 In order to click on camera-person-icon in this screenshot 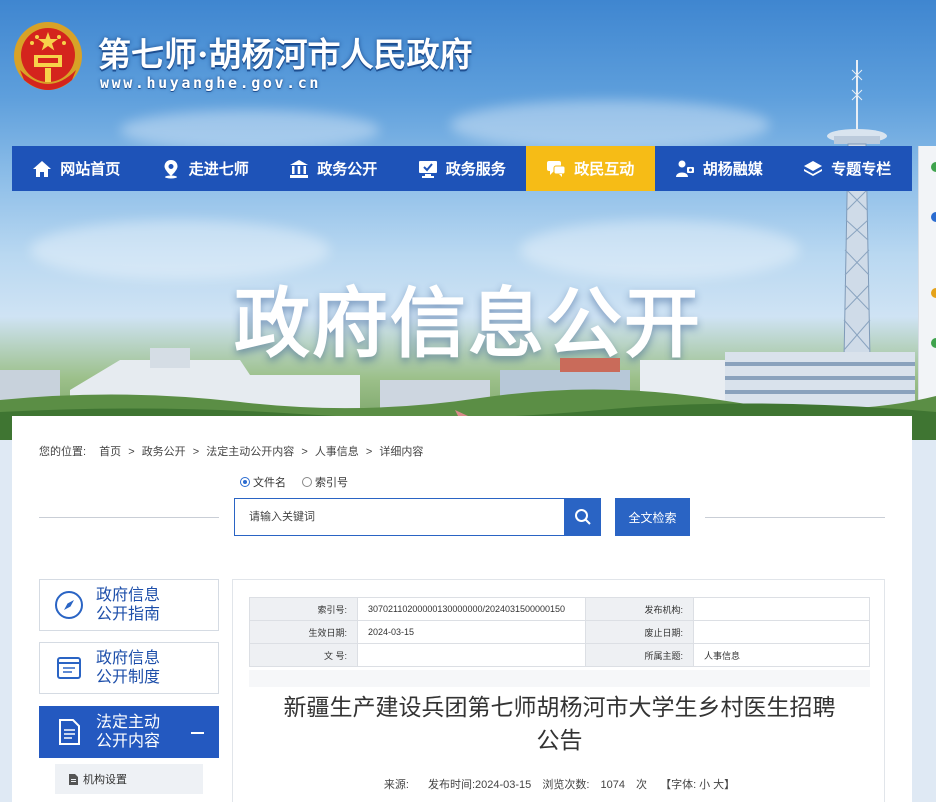, I will do `click(685, 169)`.